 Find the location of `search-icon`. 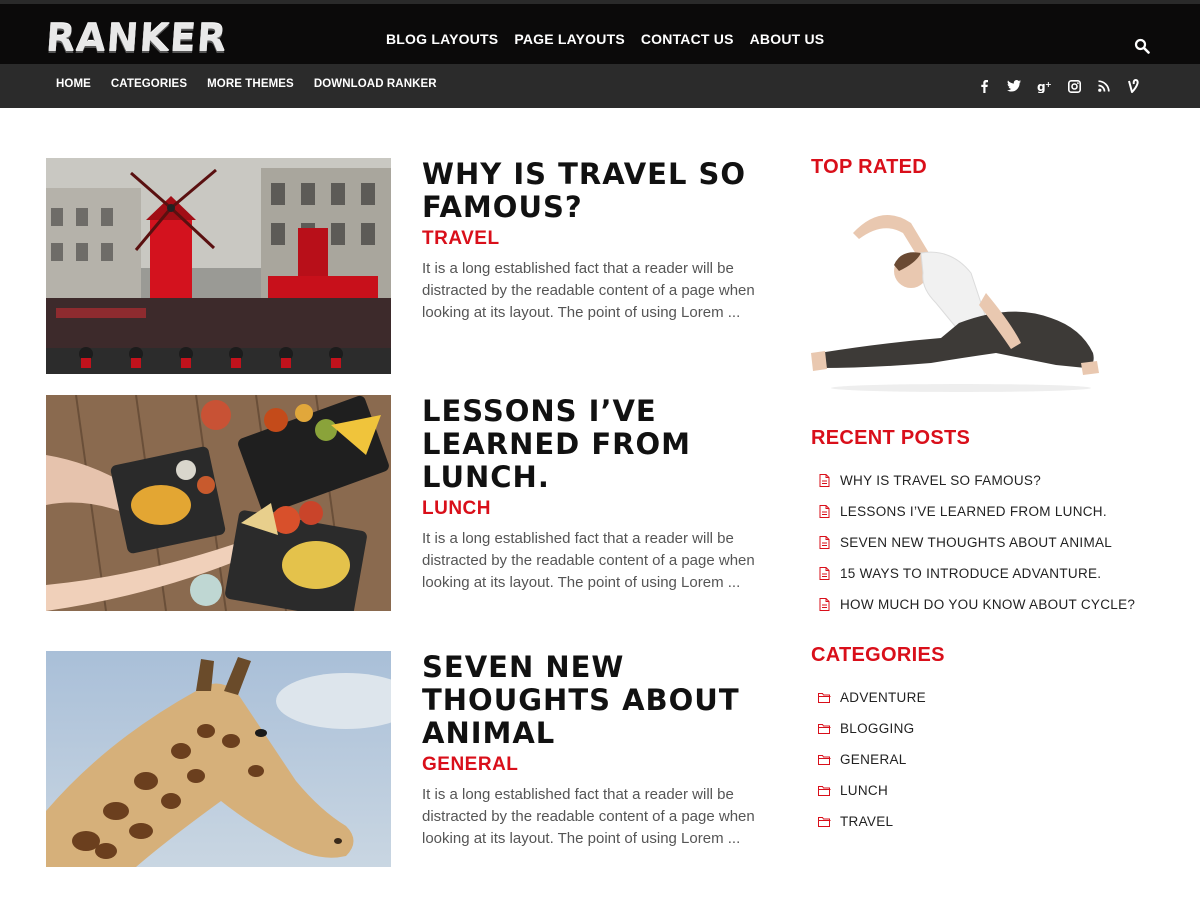

search-icon is located at coordinates (1142, 46).